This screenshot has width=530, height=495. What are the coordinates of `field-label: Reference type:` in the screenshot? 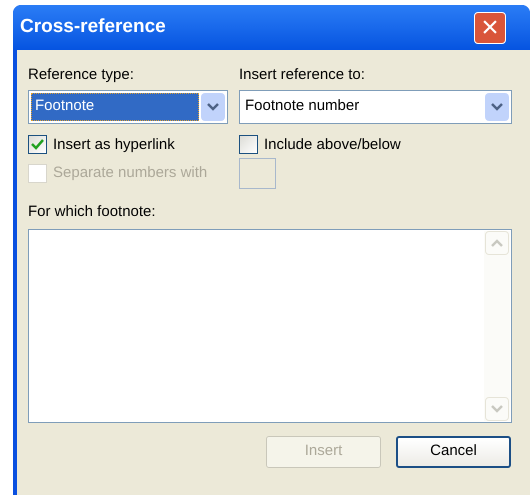 It's located at (81, 75).